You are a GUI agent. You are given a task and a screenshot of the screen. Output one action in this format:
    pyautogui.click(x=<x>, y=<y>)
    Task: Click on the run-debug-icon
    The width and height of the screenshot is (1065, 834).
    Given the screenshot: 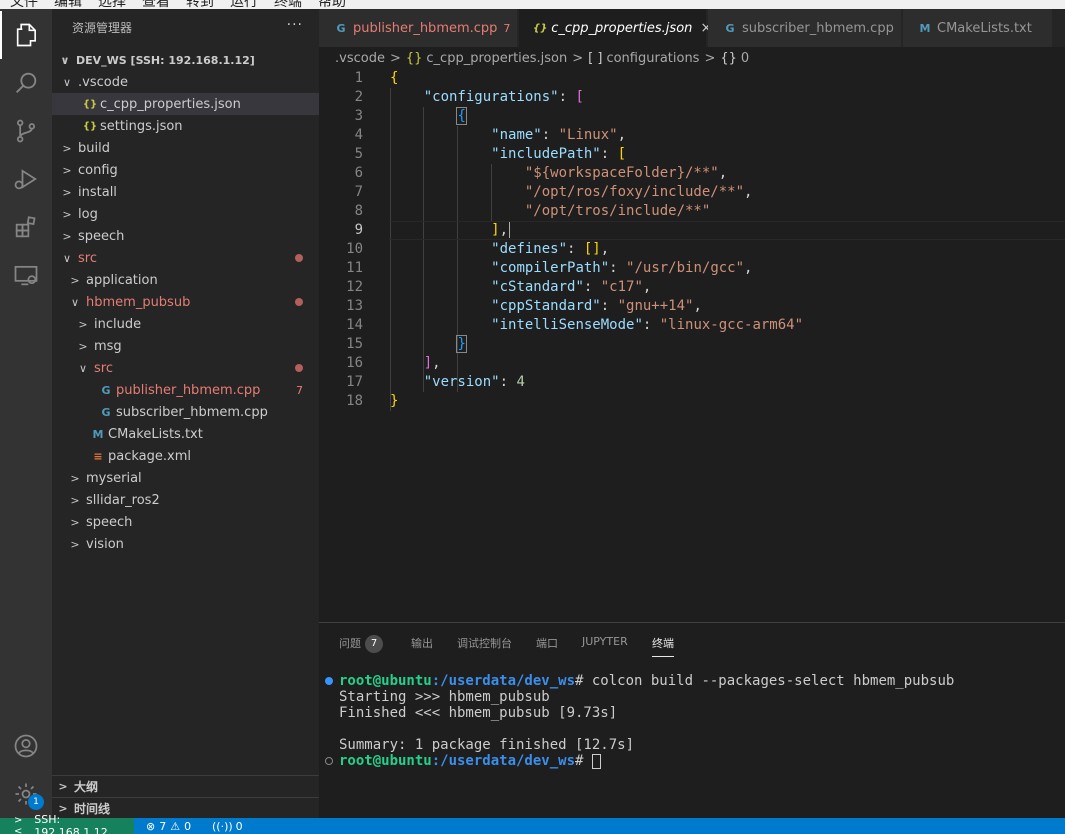 What is the action you would take?
    pyautogui.click(x=26, y=179)
    